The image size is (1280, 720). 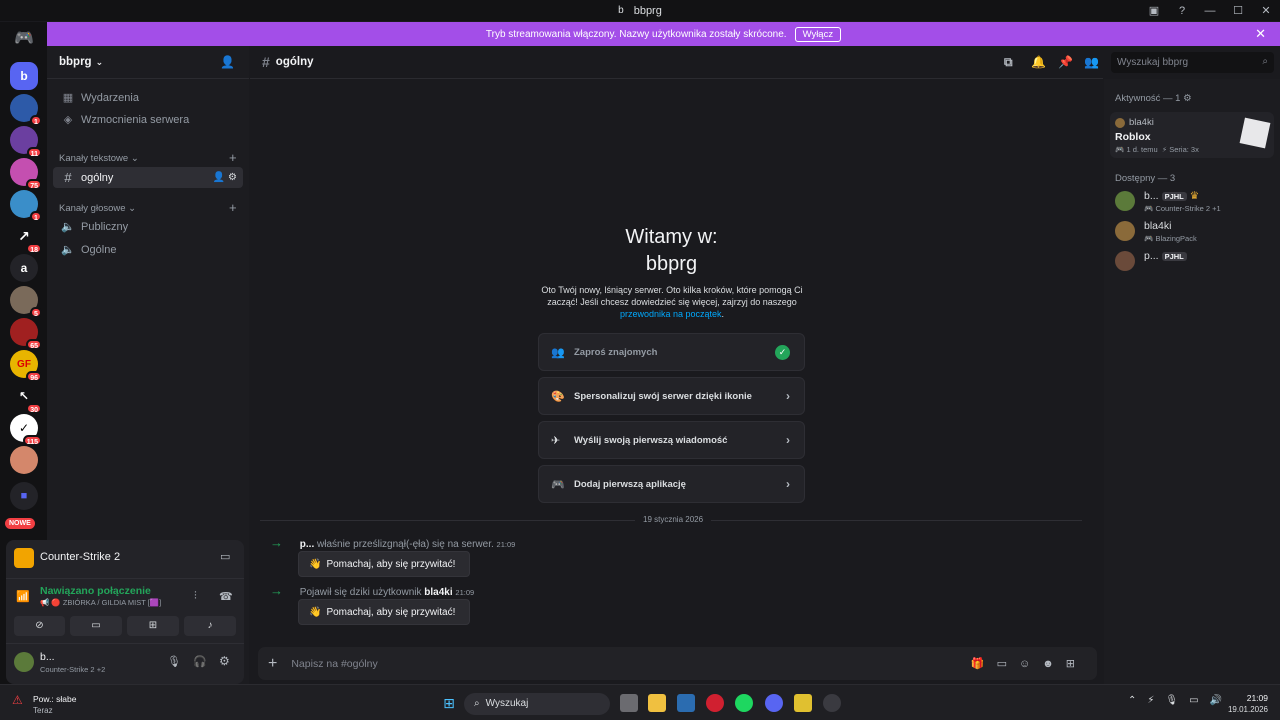 I want to click on screen-share-icon: ▭, so click(x=225, y=556).